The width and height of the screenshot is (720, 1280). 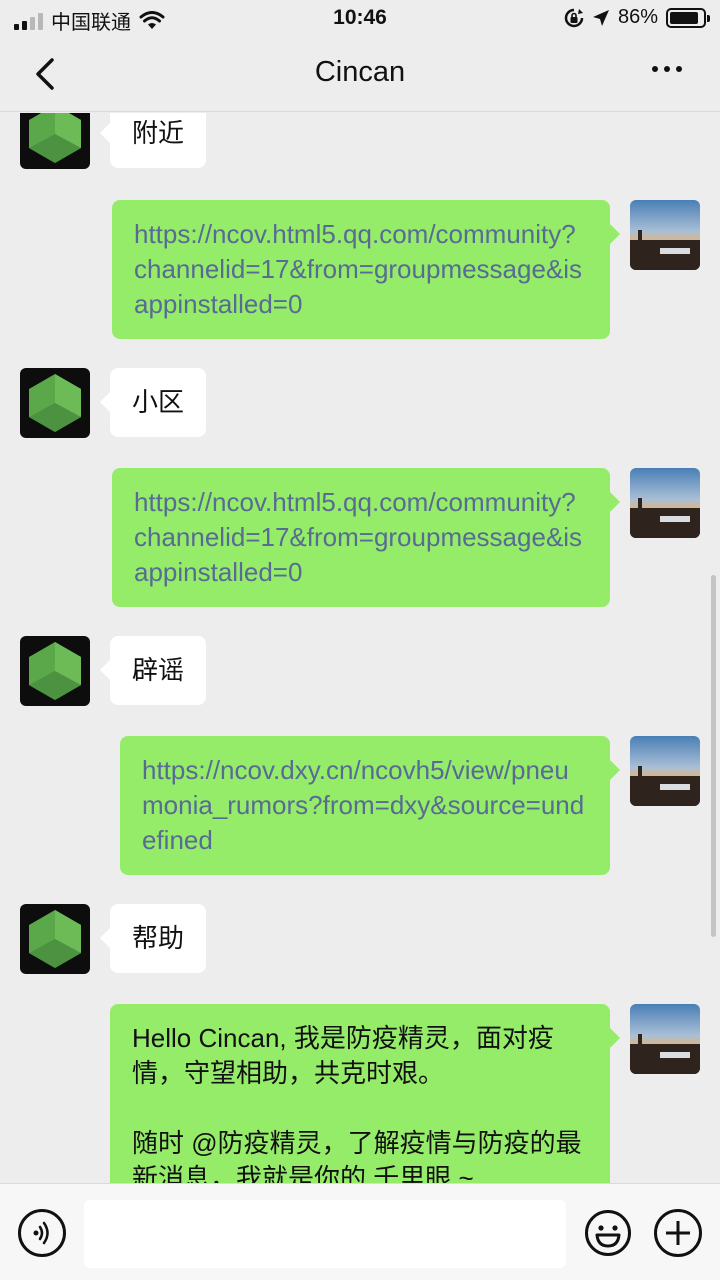 I want to click on message-bubble: 辟谣, so click(x=153, y=670).